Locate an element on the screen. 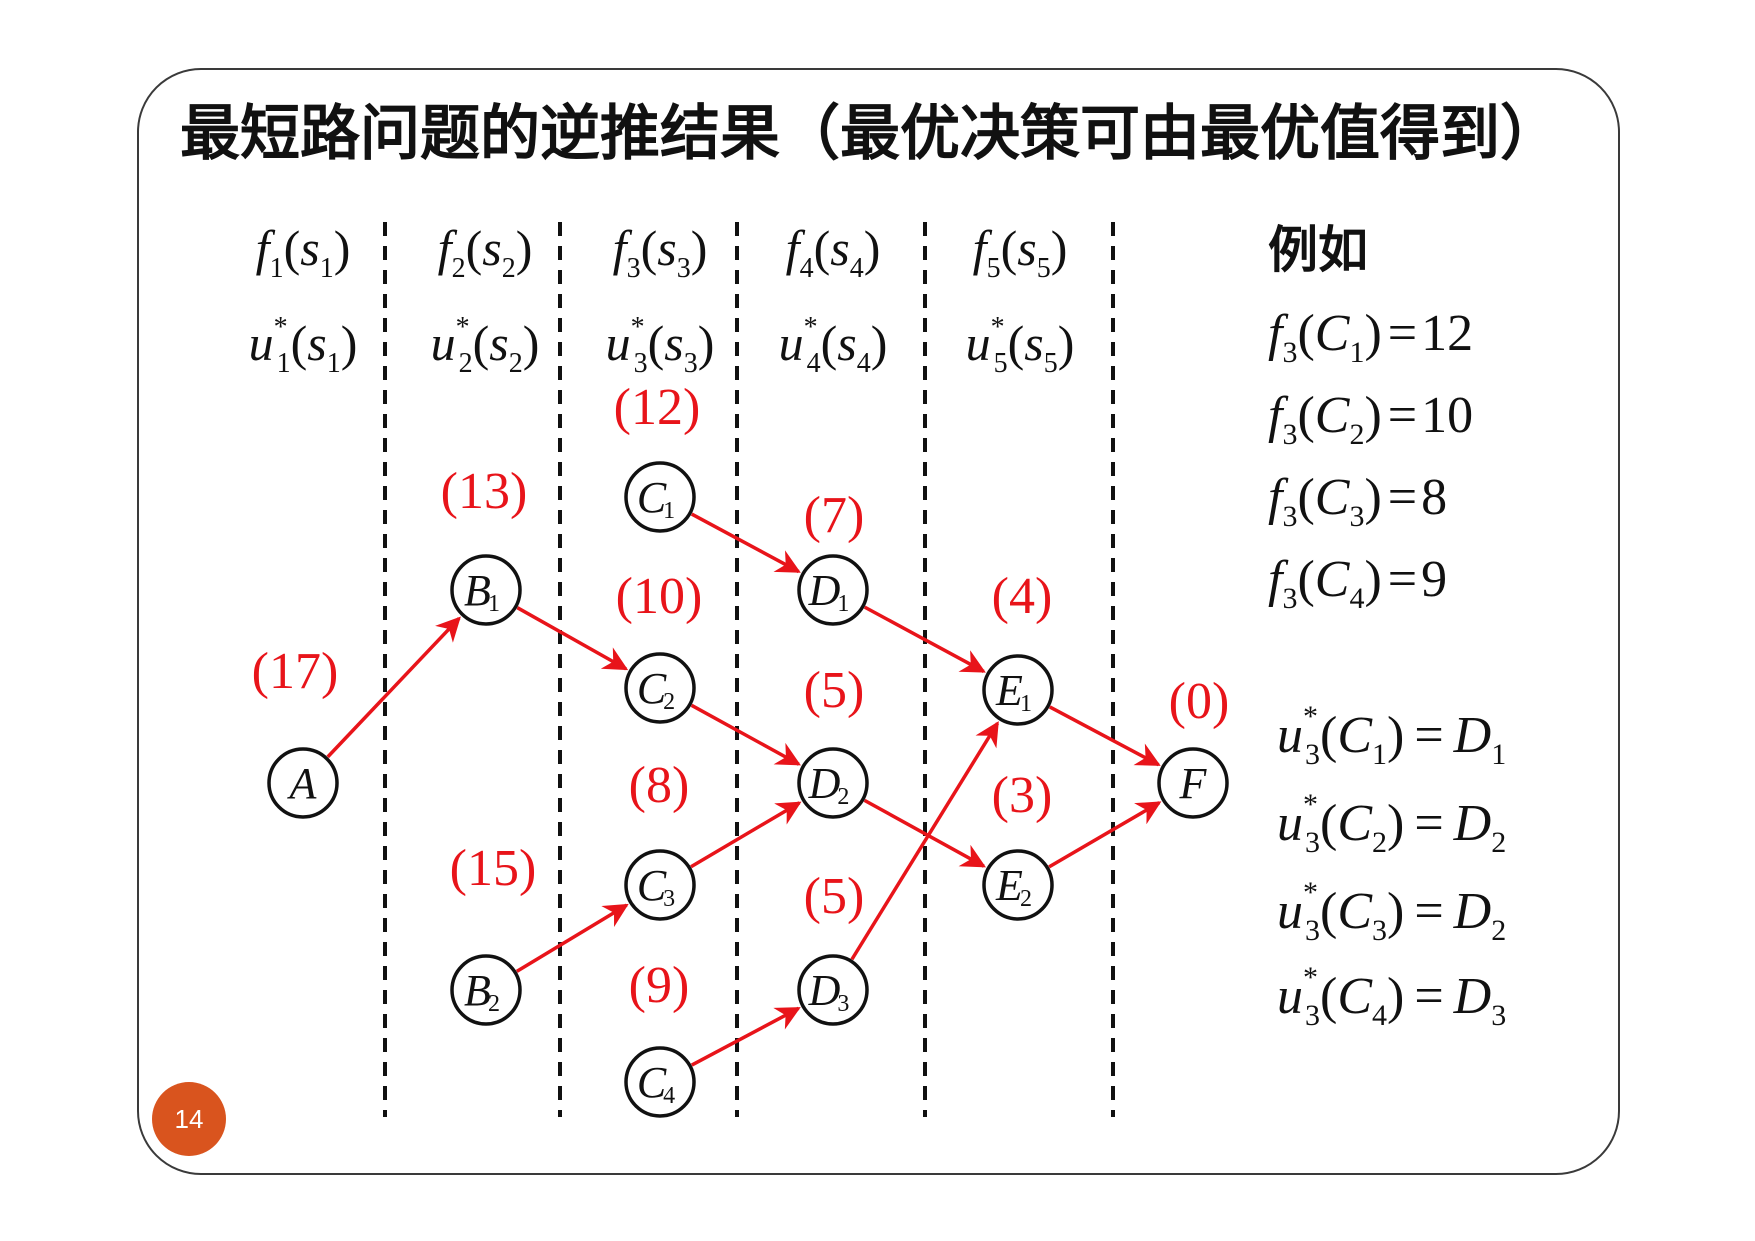 The height and width of the screenshot is (1241, 1755). node-C4: C4 is located at coordinates (660, 1082).